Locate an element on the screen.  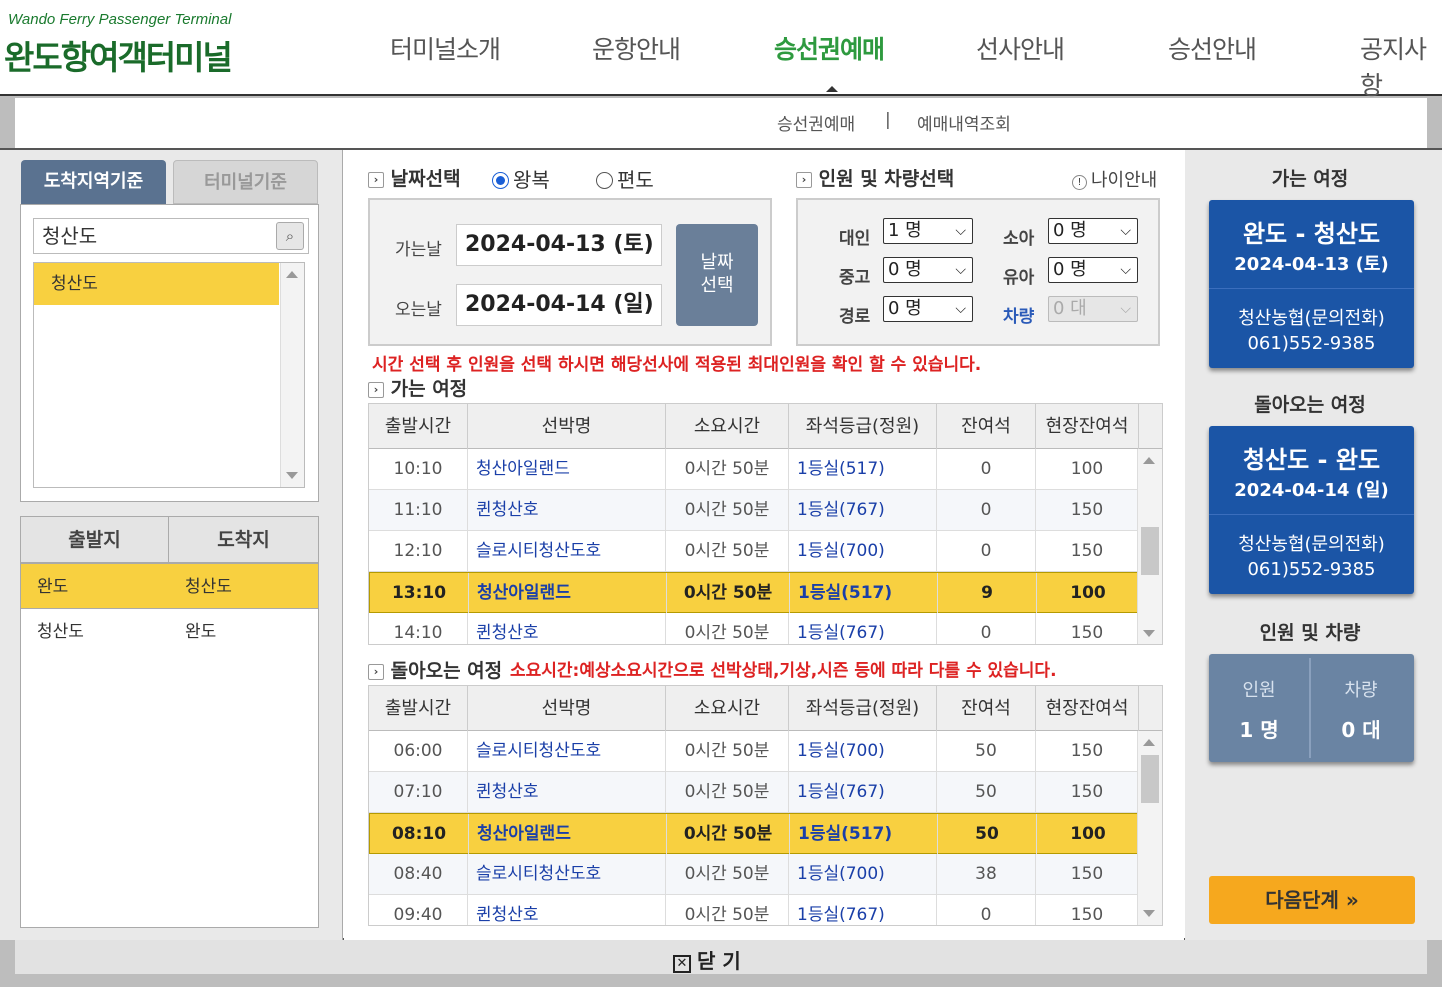
cell-time: 13:10 is located at coordinates (419, 593).